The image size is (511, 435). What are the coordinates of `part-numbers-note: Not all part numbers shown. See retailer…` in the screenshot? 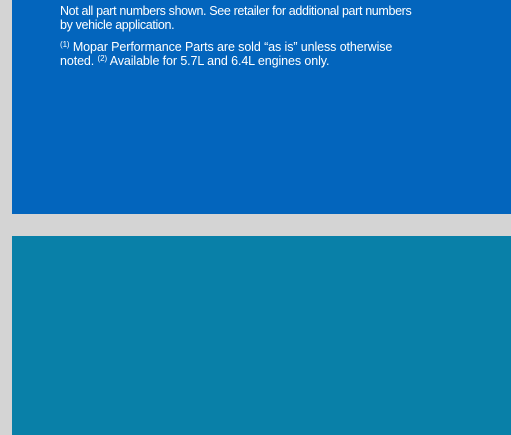 It's located at (263, 16).